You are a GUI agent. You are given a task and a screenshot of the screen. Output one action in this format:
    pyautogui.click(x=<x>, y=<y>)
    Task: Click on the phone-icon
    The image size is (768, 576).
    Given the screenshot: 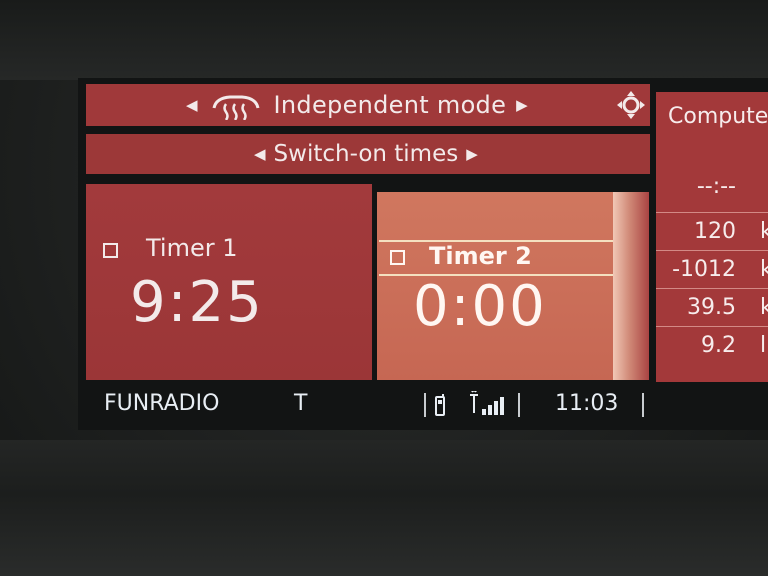 What is the action you would take?
    pyautogui.click(x=440, y=405)
    